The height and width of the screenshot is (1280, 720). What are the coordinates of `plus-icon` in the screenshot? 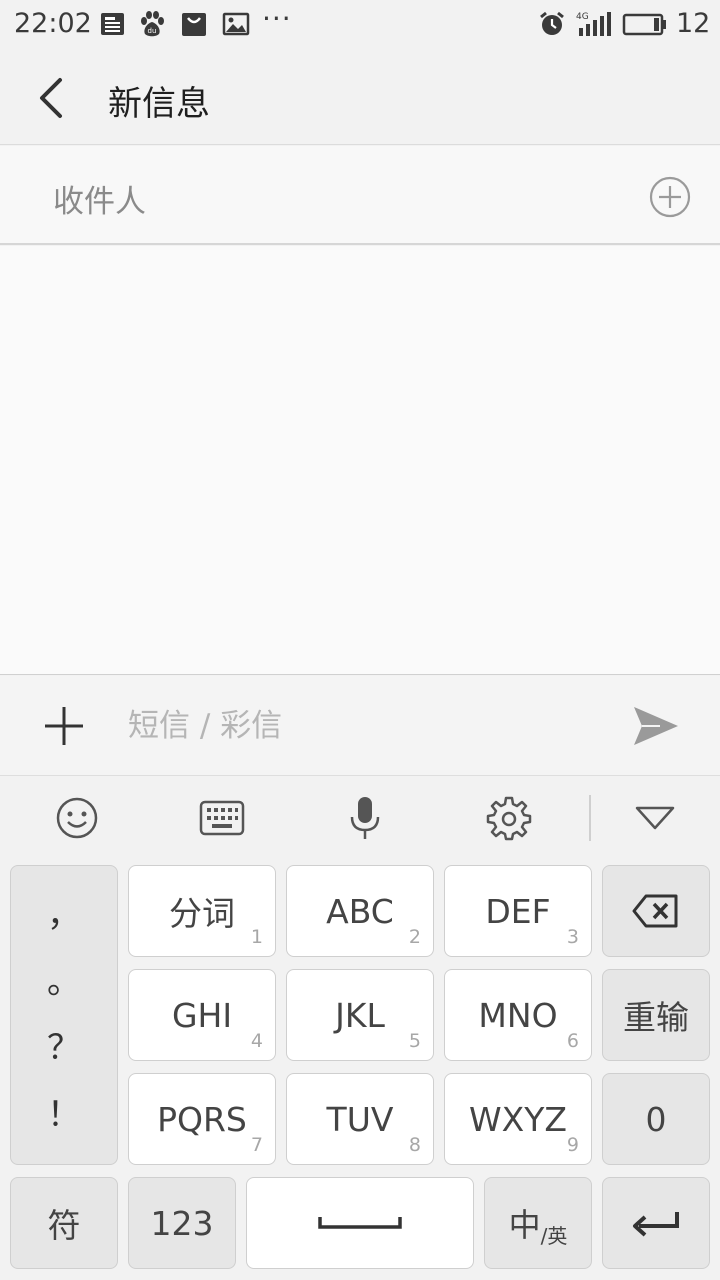 It's located at (64, 726).